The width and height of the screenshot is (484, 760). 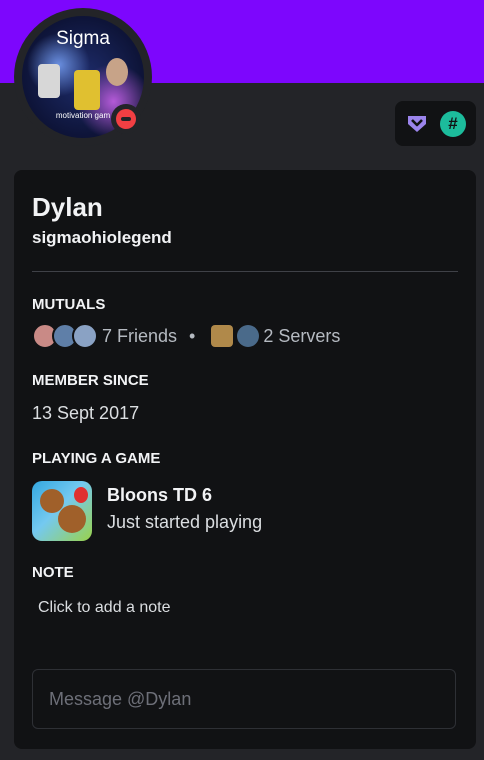 I want to click on message-input, so click(x=244, y=699).